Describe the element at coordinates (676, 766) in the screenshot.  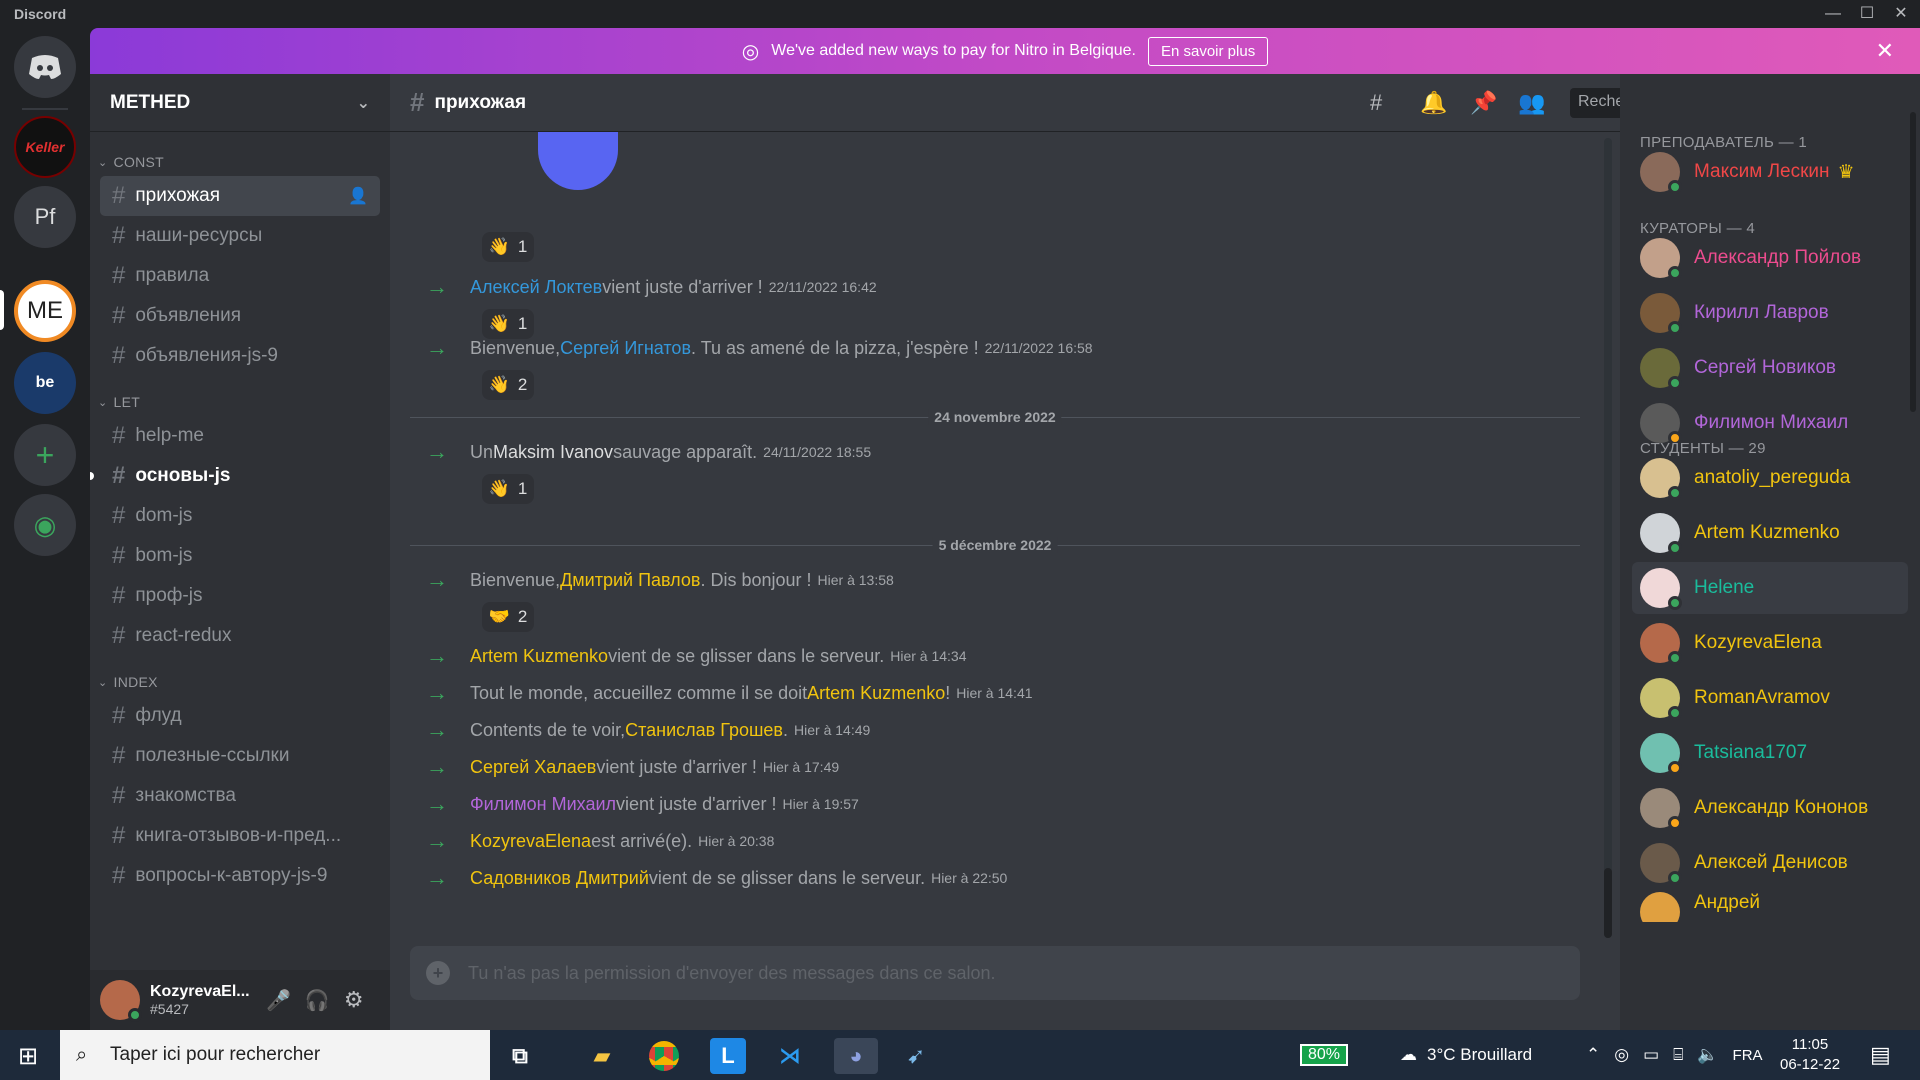
I see `msg-text: vient juste d'arriver !` at that location.